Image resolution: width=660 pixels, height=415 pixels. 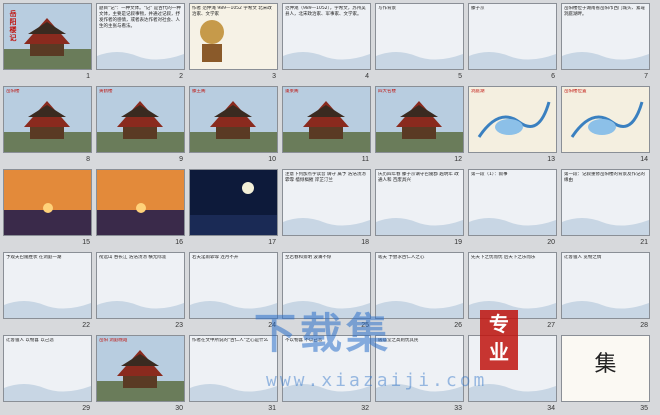 I want to click on slide-preview: 嗟夫 予尝求古仁人之心, so click(x=419, y=285).